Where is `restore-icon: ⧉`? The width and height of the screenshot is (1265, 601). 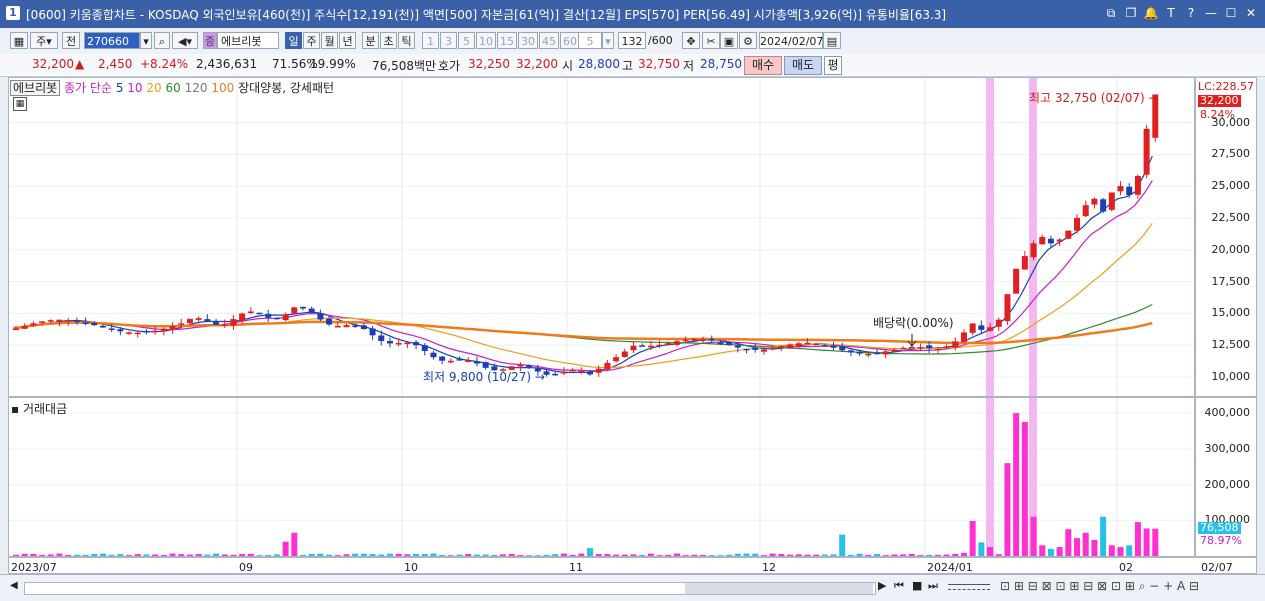 restore-icon: ⧉ is located at coordinates (1111, 13).